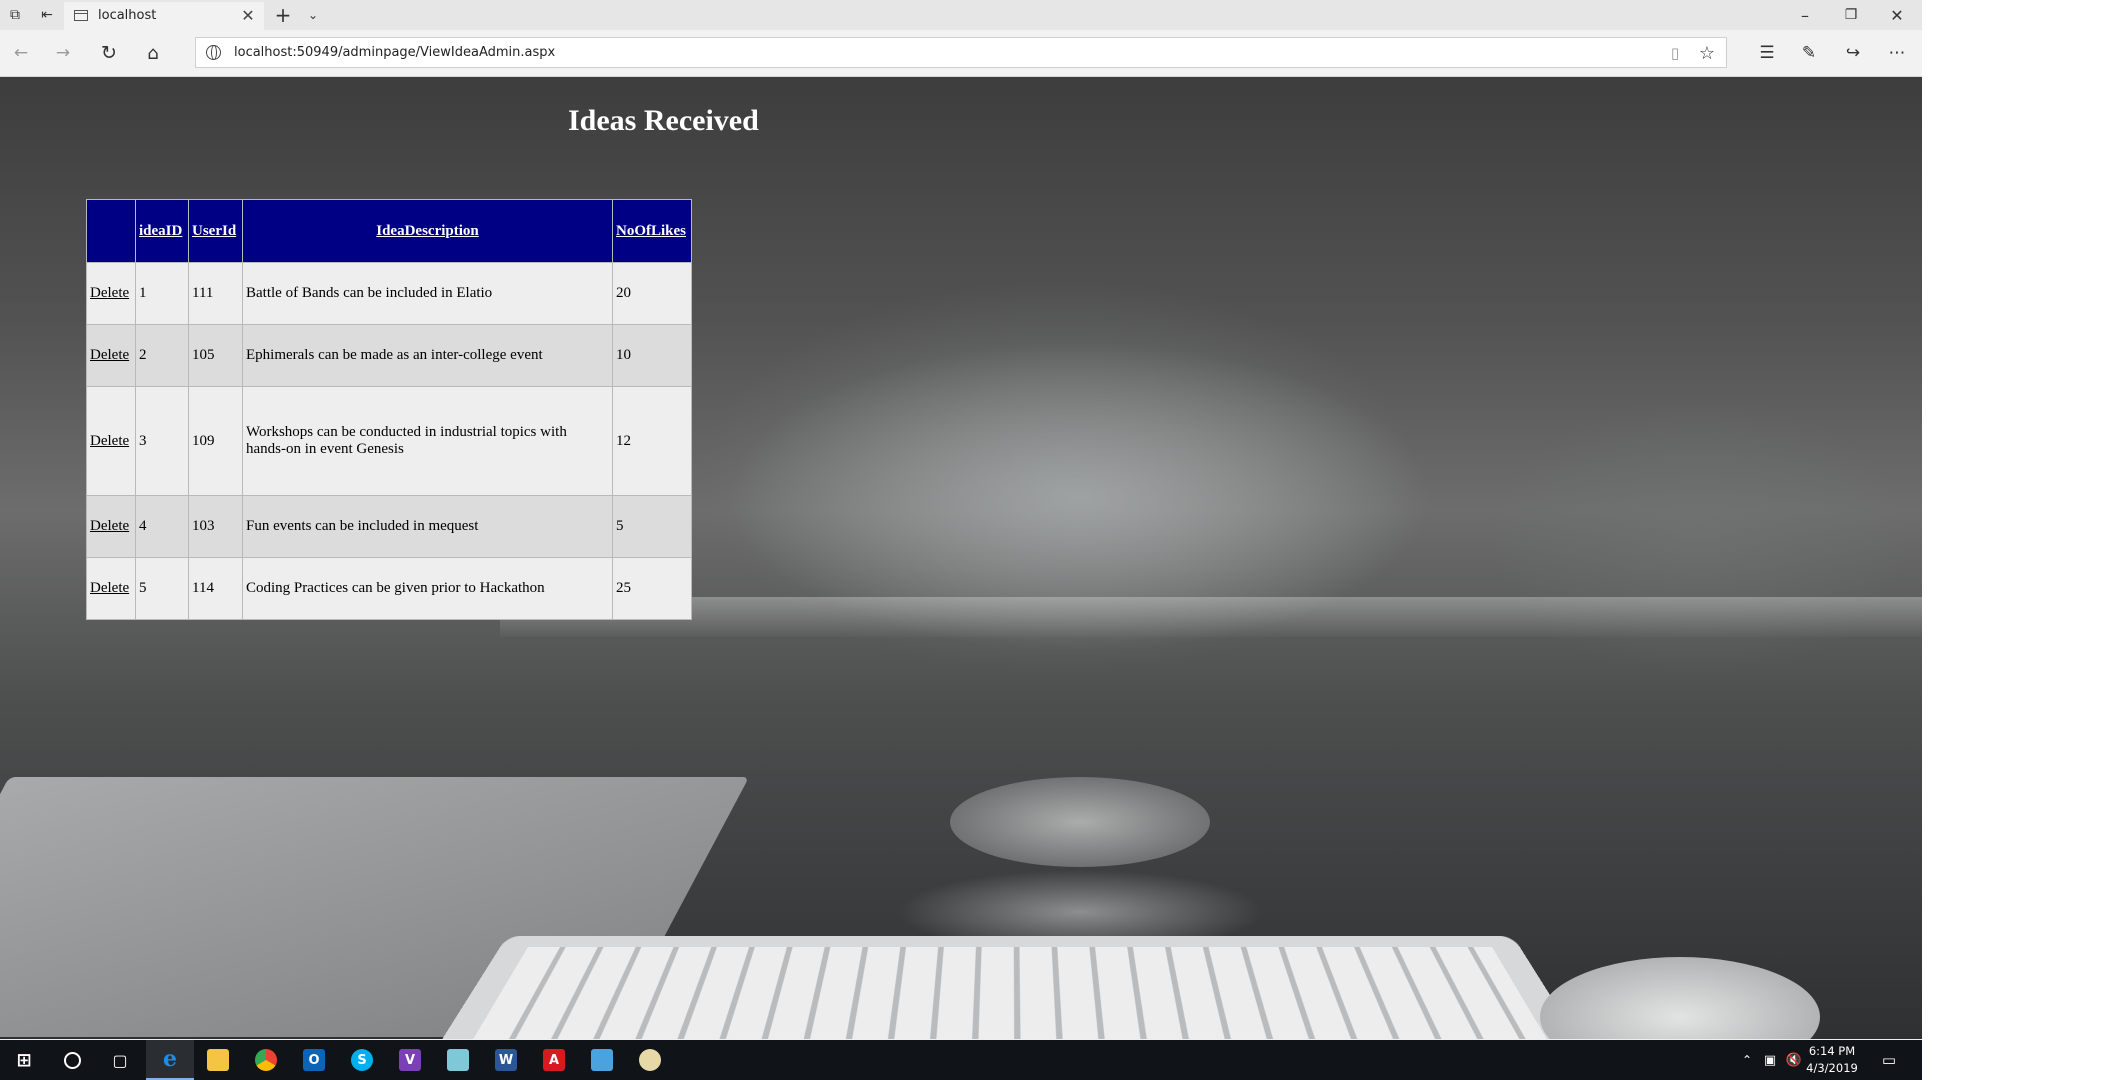 This screenshot has height=1080, width=2124. Describe the element at coordinates (24, 1060) in the screenshot. I see `start-windows-icon: ⊞` at that location.